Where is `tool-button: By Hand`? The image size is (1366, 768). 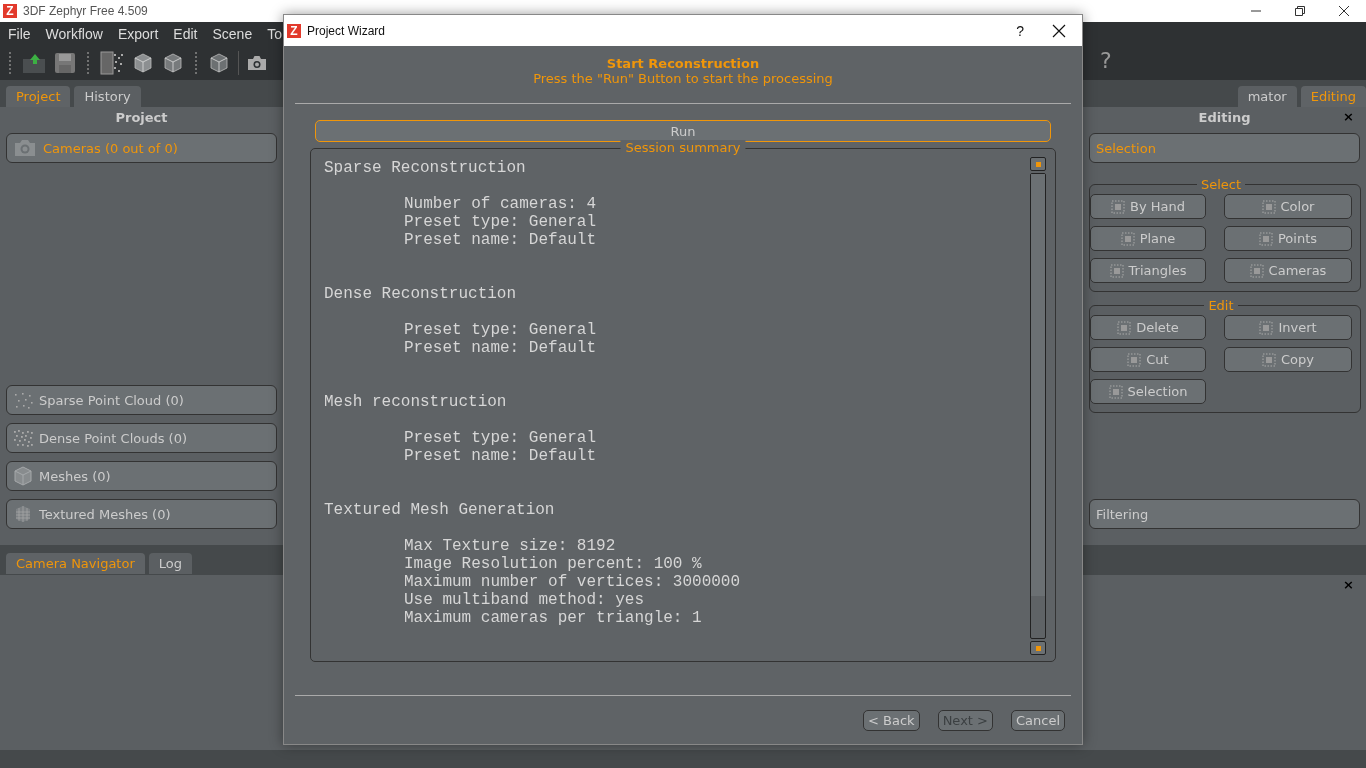 tool-button: By Hand is located at coordinates (1148, 206).